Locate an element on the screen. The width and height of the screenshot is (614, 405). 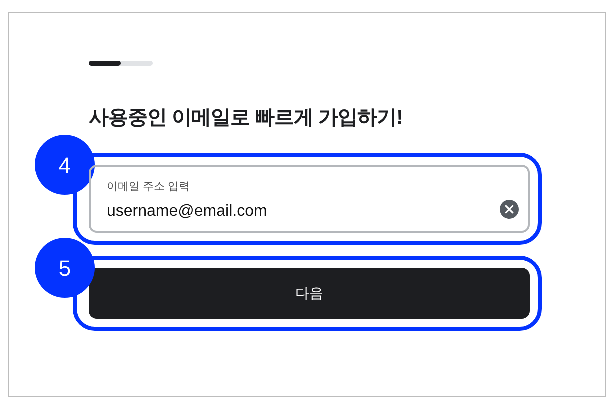
email-input: username@email.com is located at coordinates (297, 212).